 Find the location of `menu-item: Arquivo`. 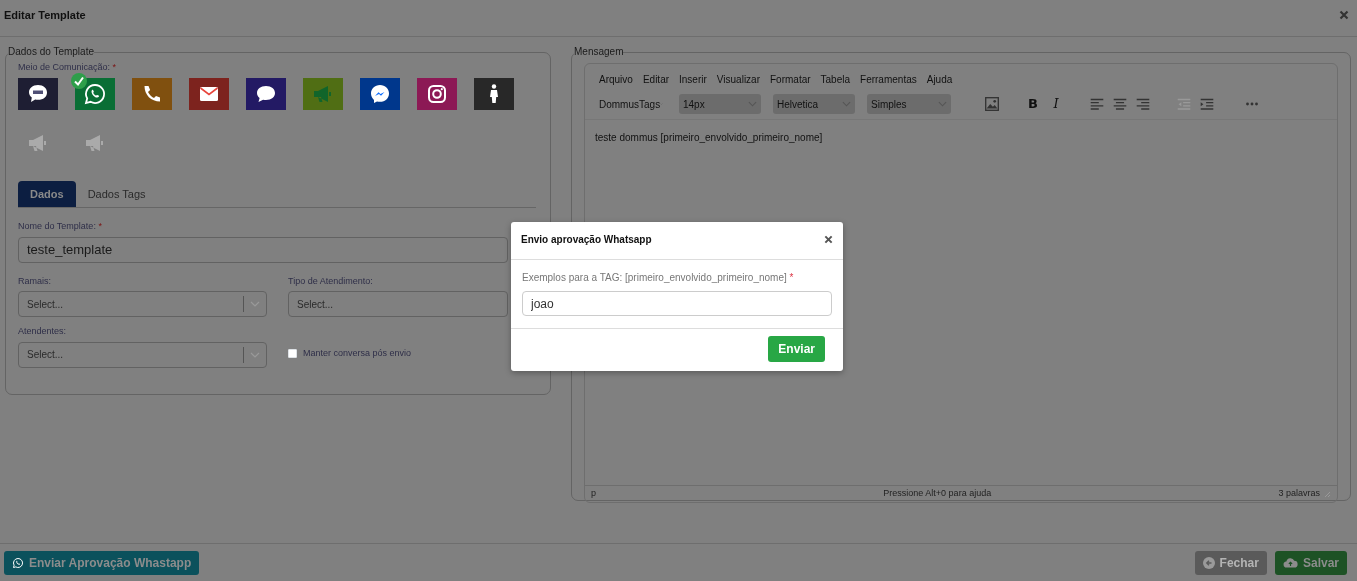

menu-item: Arquivo is located at coordinates (616, 79).